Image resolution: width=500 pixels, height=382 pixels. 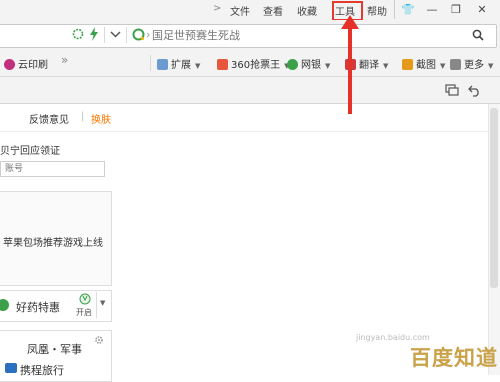 What do you see at coordinates (101, 118) in the screenshot?
I see `skin-link: 换肤` at bounding box center [101, 118].